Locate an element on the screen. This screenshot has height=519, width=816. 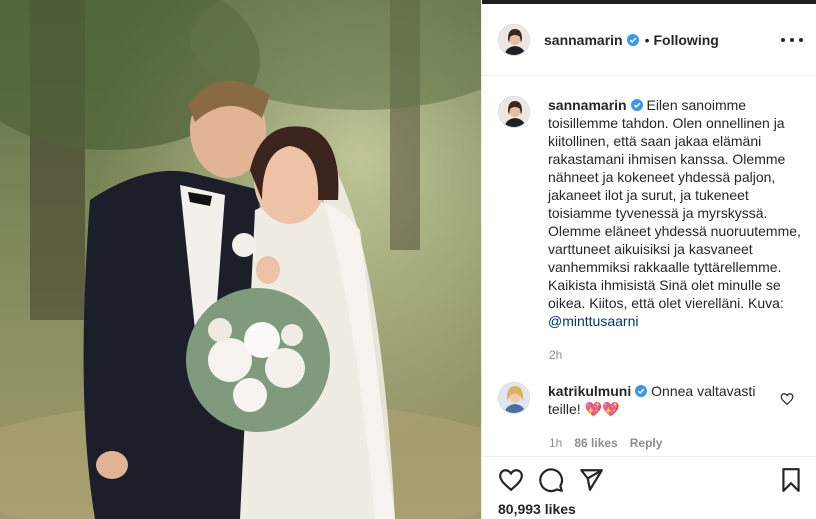
caption-avatar is located at coordinates (514, 112).